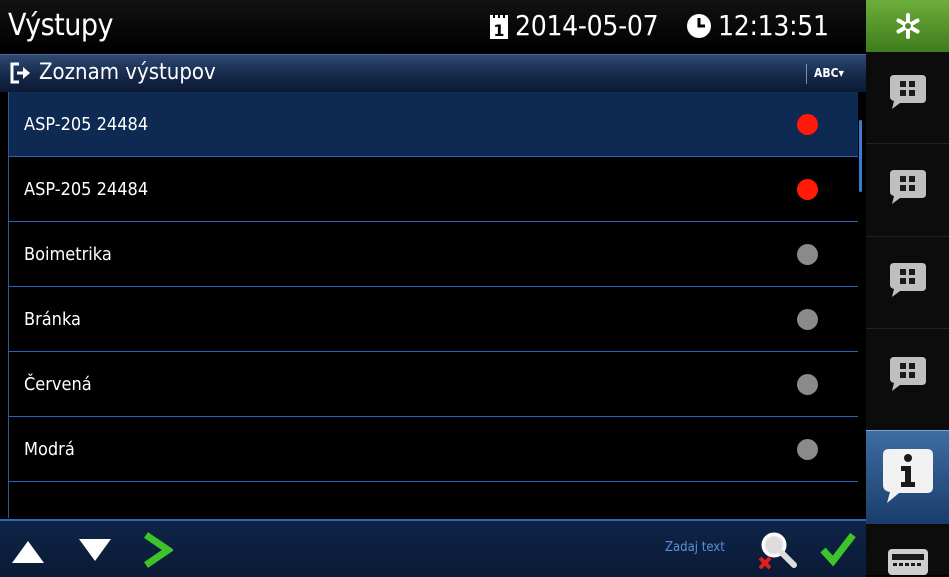 This screenshot has width=949, height=577. I want to click on output-row: Bránka, so click(433, 319).